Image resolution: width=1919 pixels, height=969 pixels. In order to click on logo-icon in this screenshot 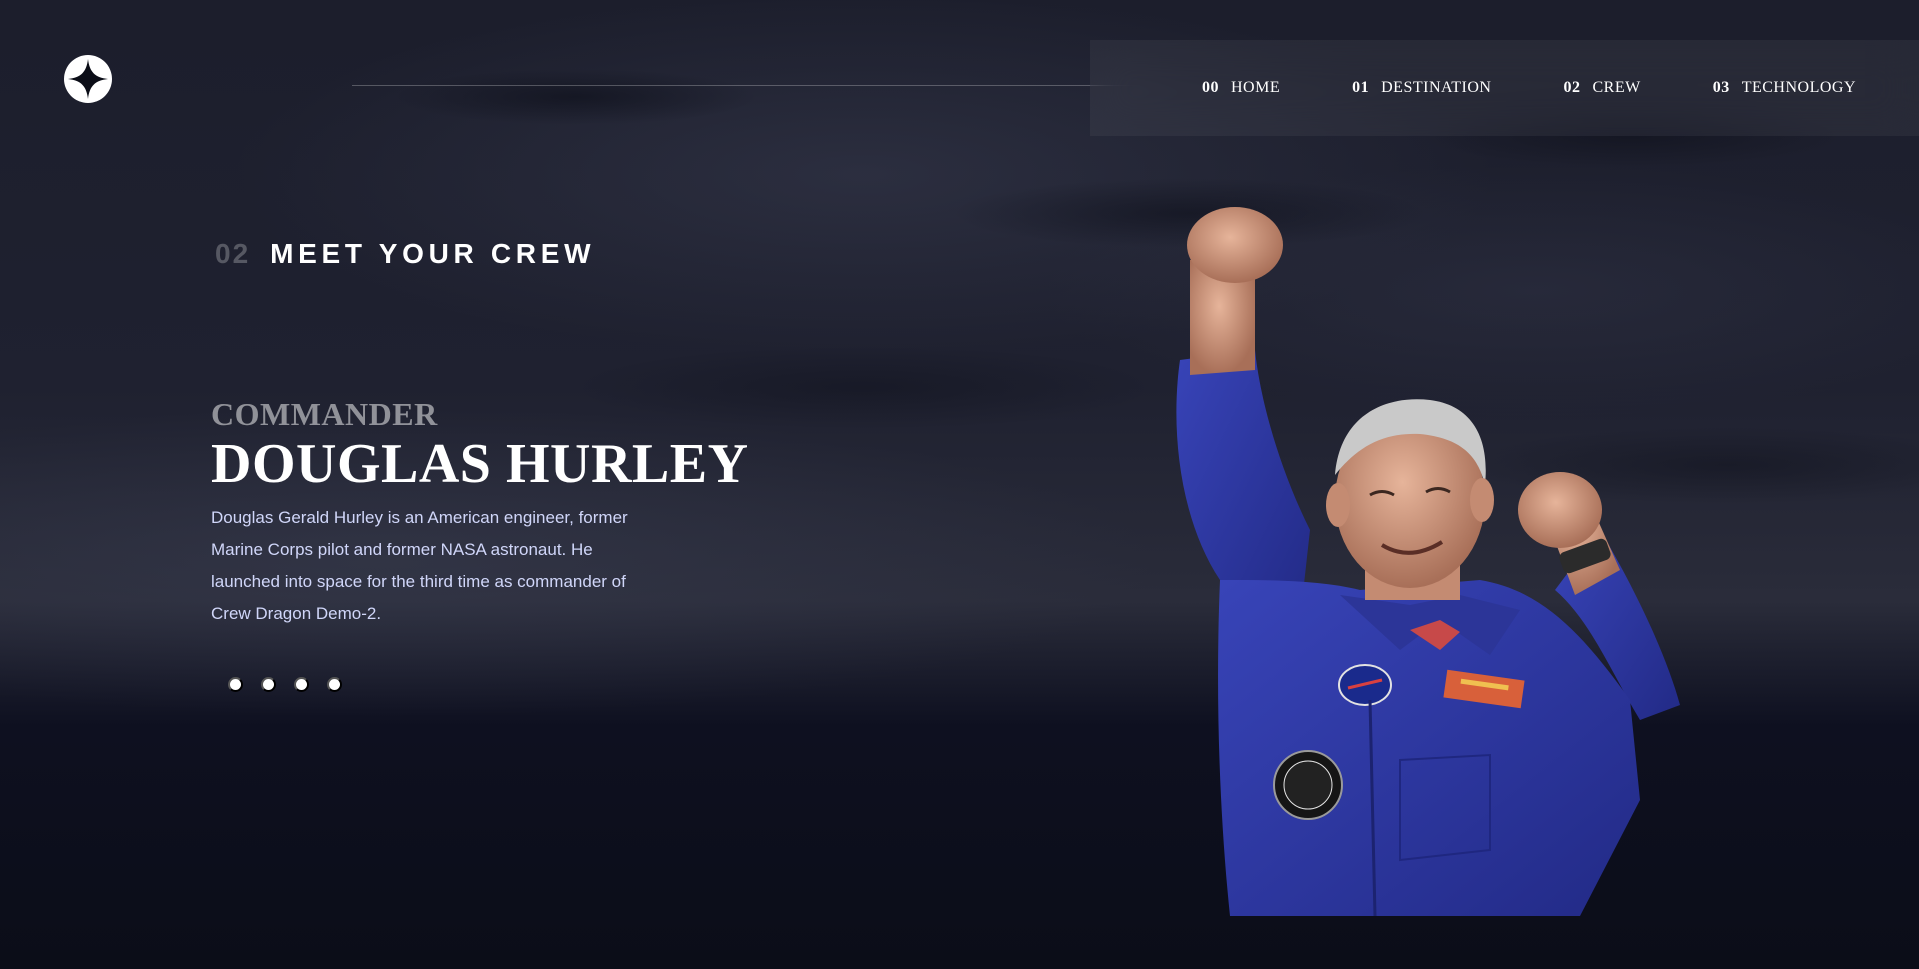, I will do `click(88, 79)`.